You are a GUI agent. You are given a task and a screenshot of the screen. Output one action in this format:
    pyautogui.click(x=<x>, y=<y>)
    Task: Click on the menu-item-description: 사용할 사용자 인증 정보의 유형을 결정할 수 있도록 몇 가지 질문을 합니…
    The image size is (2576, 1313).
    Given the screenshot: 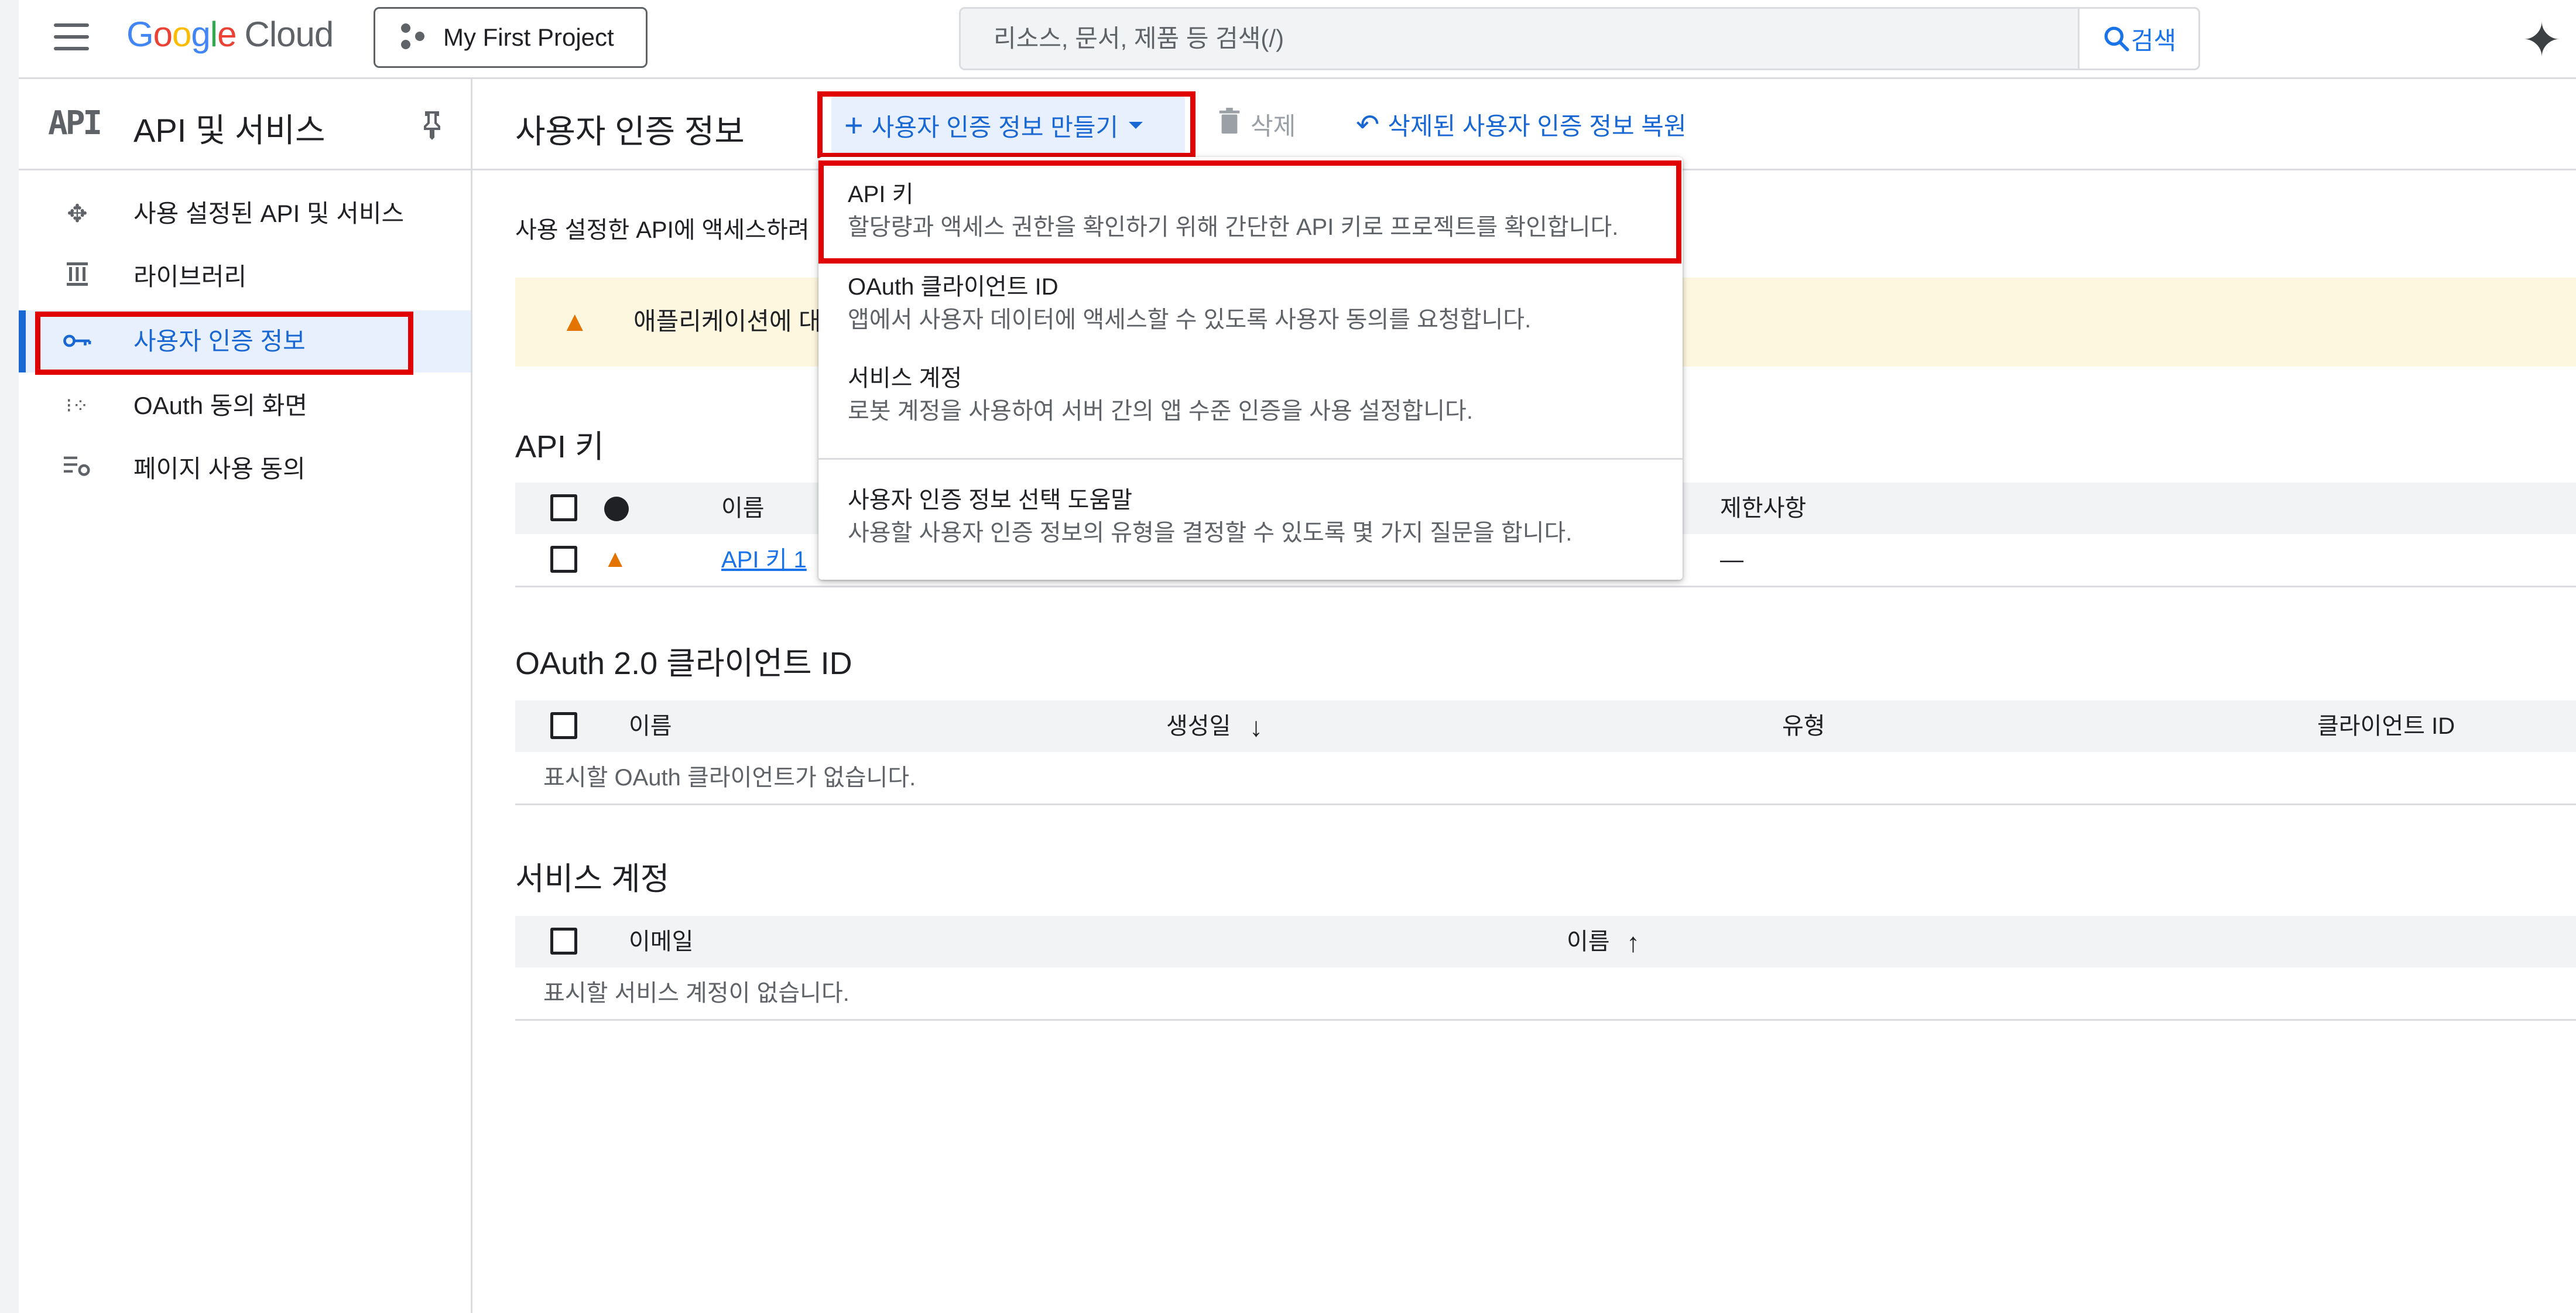 What is the action you would take?
    pyautogui.click(x=1210, y=533)
    